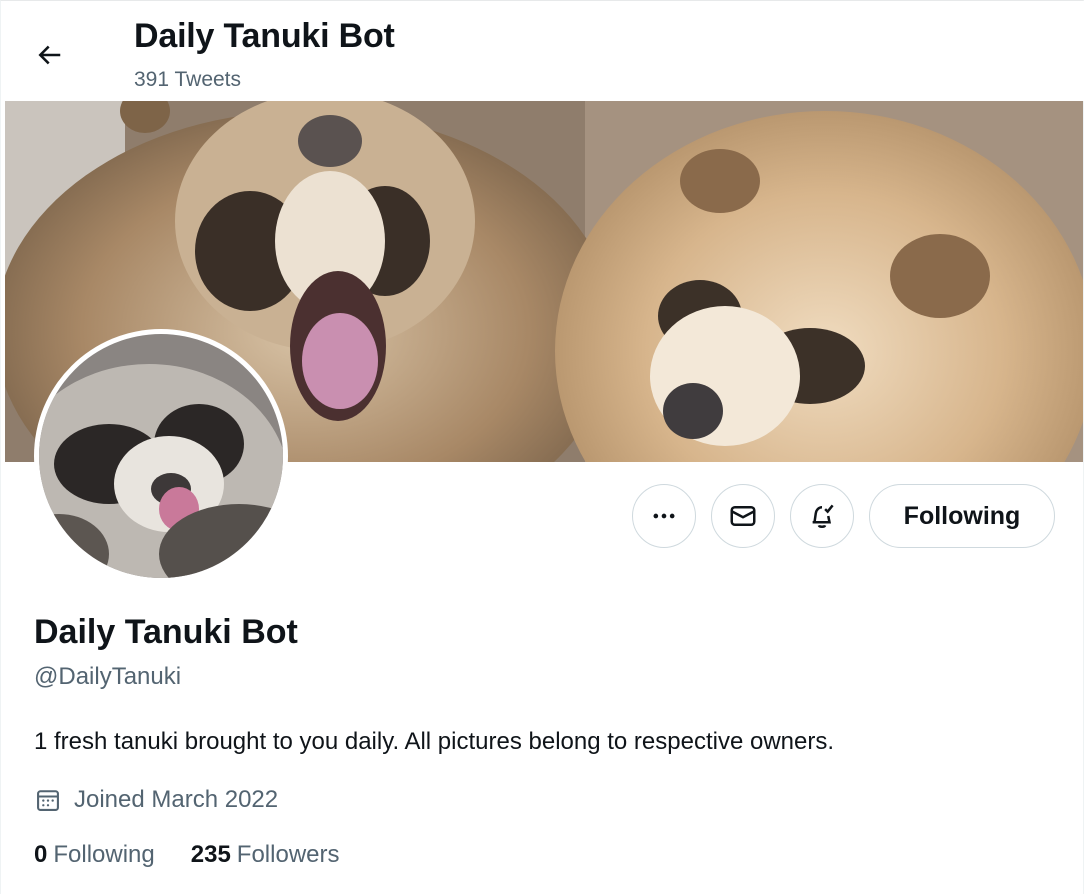  Describe the element at coordinates (288, 854) in the screenshot. I see `followers-label: Followers` at that location.